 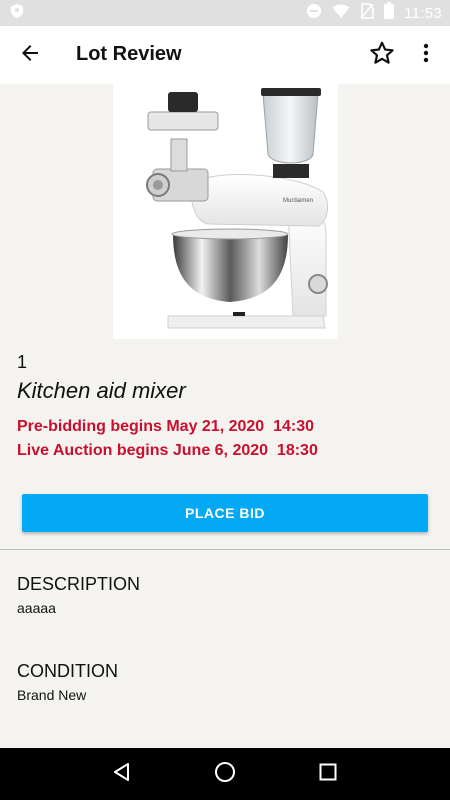 I want to click on description-value: aaaaa, so click(x=36, y=608).